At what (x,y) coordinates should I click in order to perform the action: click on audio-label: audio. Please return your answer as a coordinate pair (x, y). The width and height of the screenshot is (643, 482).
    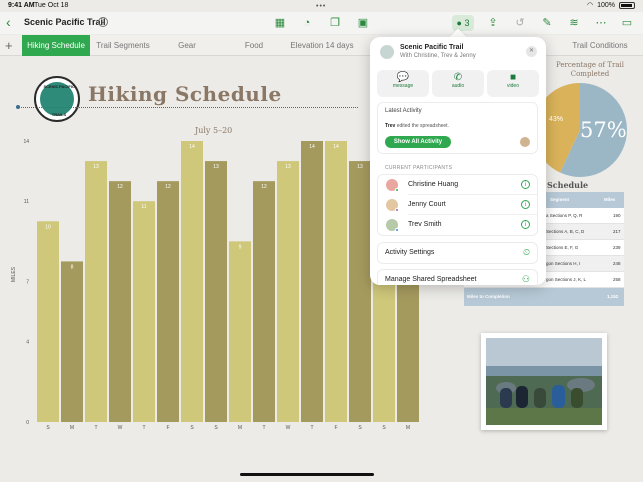
    Looking at the image, I should click on (458, 86).